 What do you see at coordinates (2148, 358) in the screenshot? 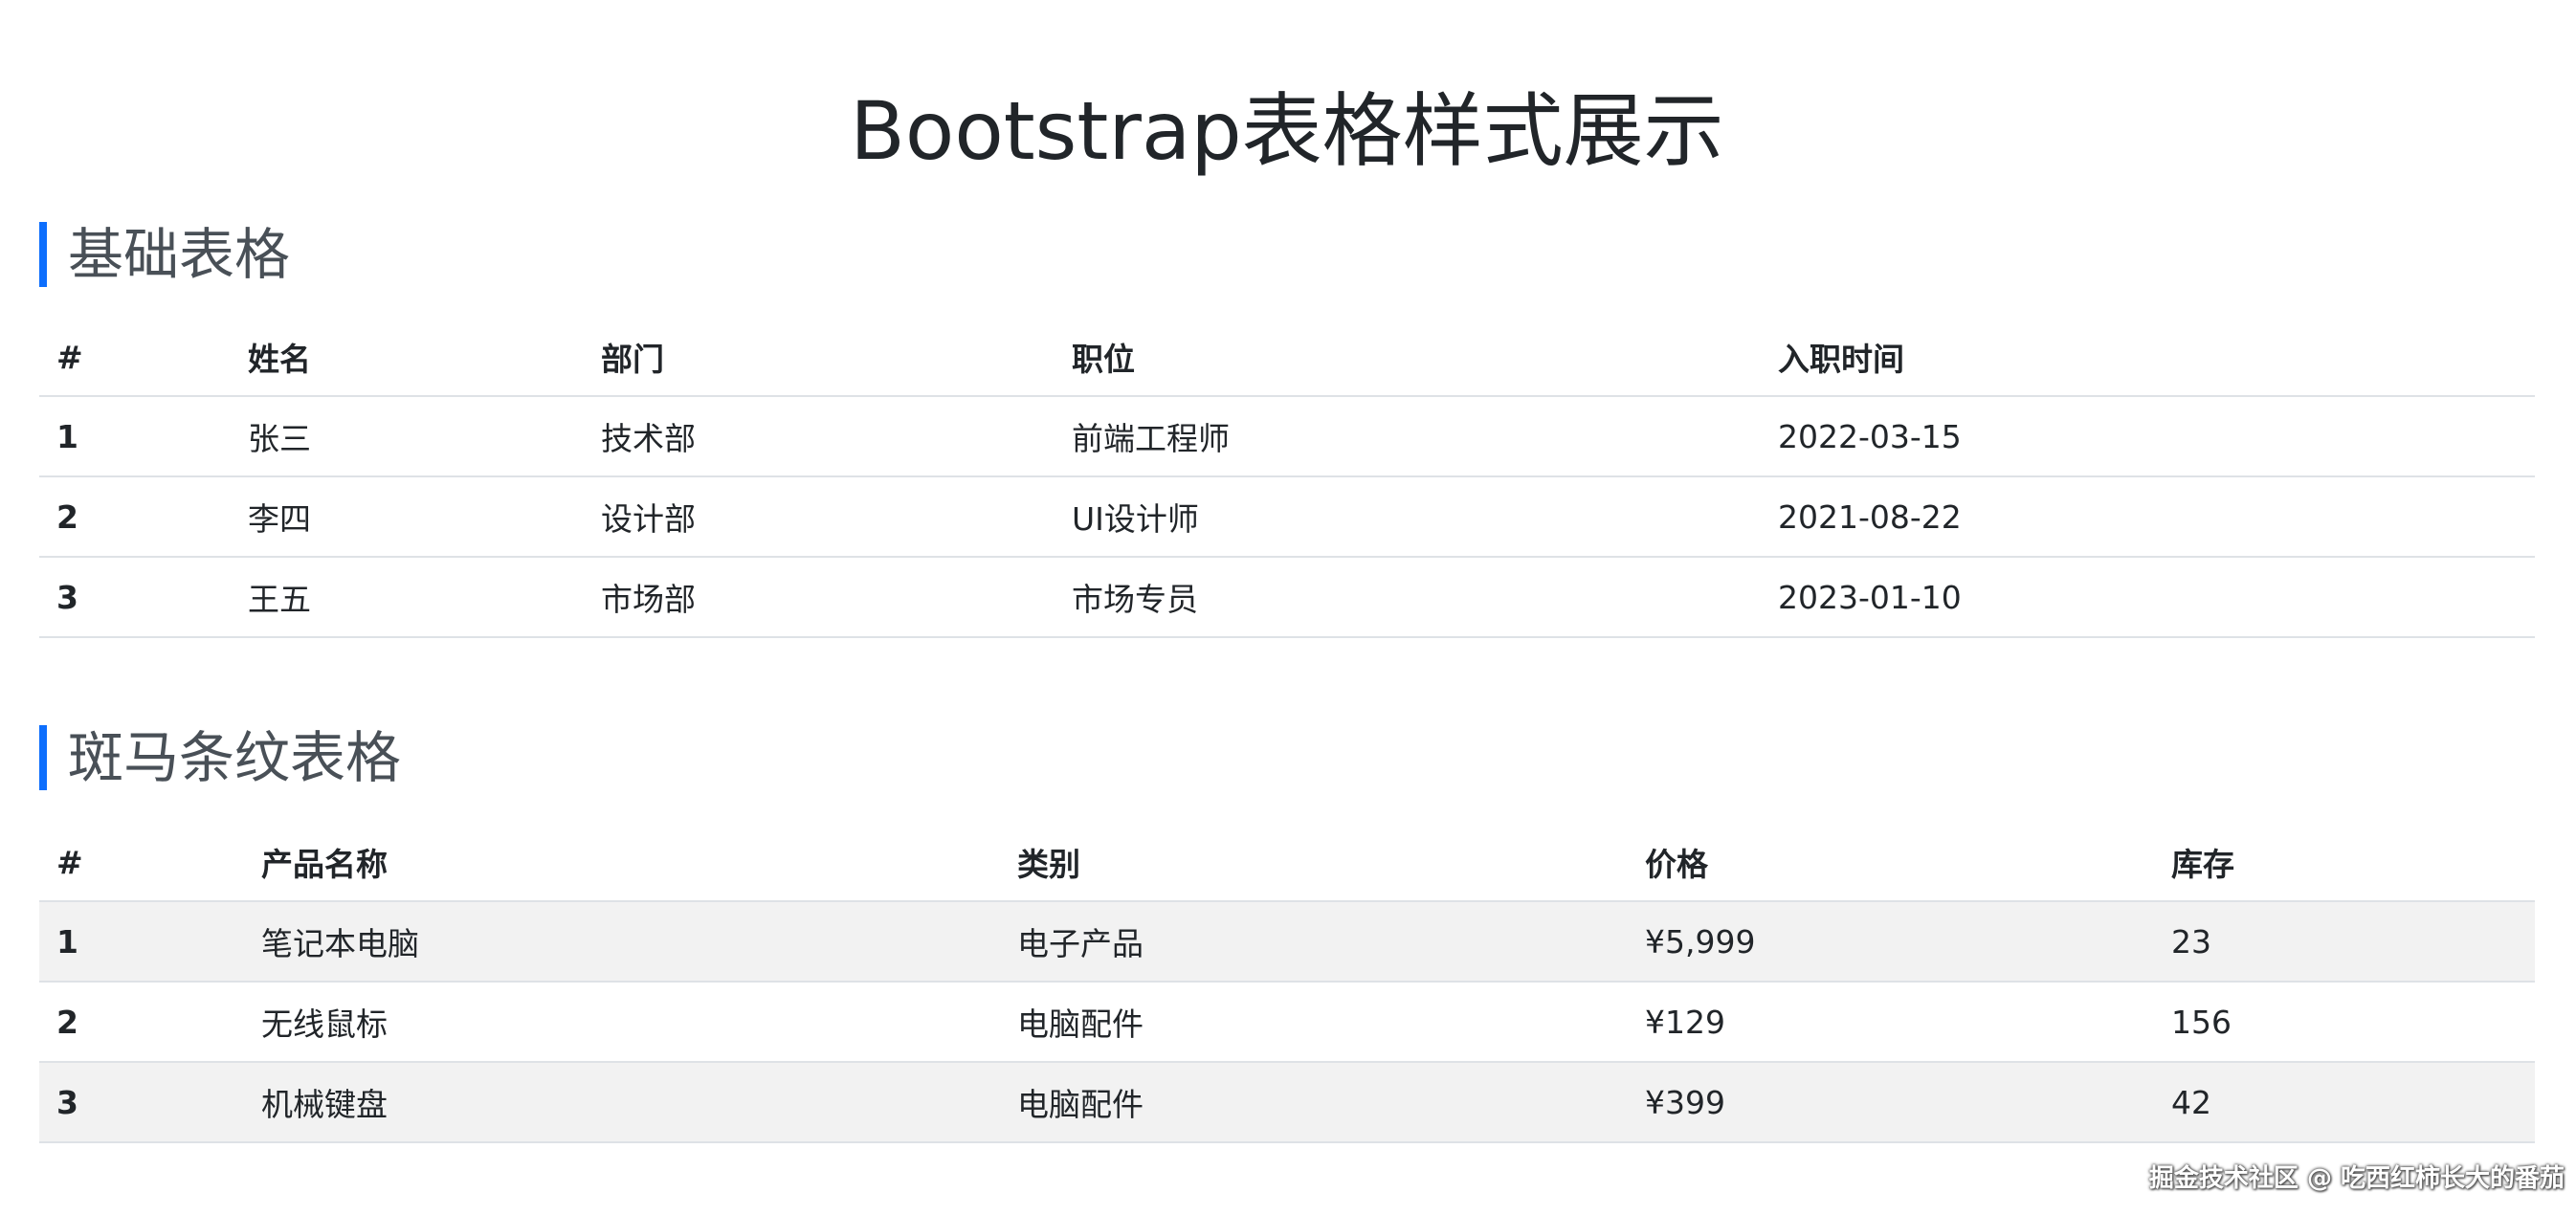
I see `column-header-hire-date: 入职时间` at bounding box center [2148, 358].